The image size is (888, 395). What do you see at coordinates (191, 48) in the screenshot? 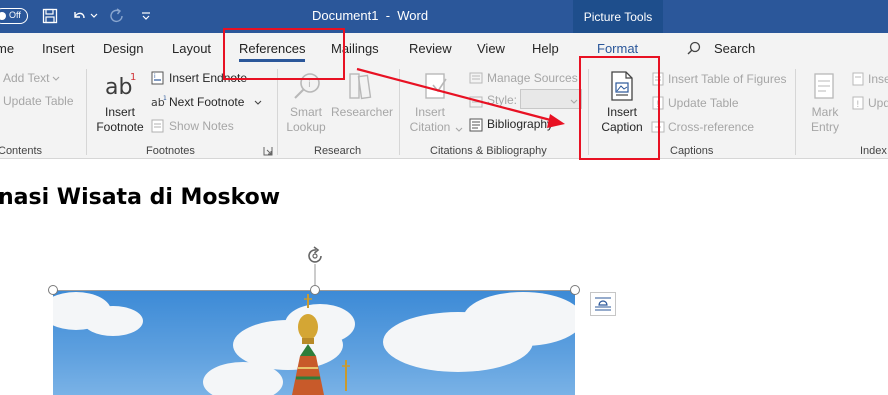
I see `tab-layout: Layout` at bounding box center [191, 48].